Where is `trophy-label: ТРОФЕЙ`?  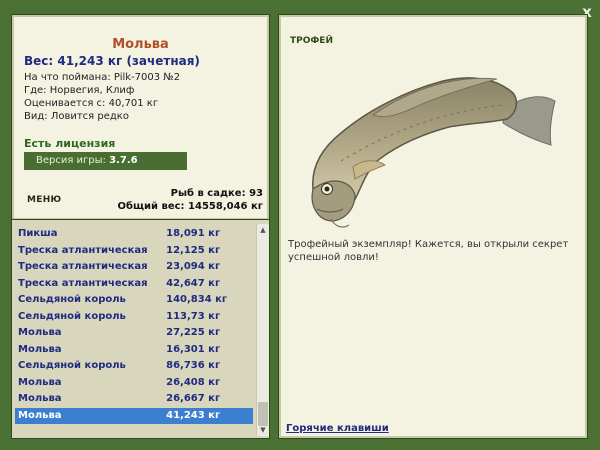 trophy-label: ТРОФЕЙ is located at coordinates (311, 41).